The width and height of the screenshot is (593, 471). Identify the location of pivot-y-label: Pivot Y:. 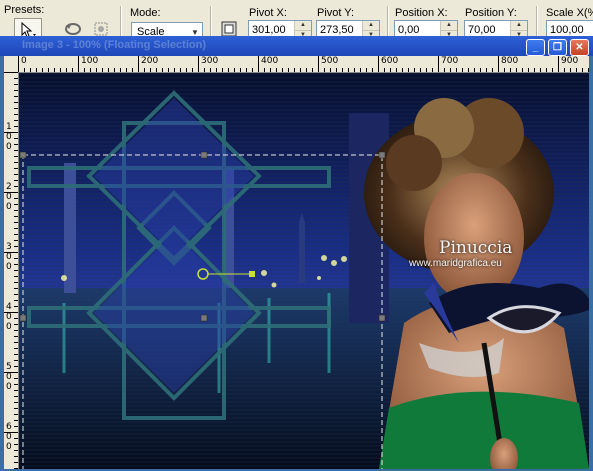
(336, 13).